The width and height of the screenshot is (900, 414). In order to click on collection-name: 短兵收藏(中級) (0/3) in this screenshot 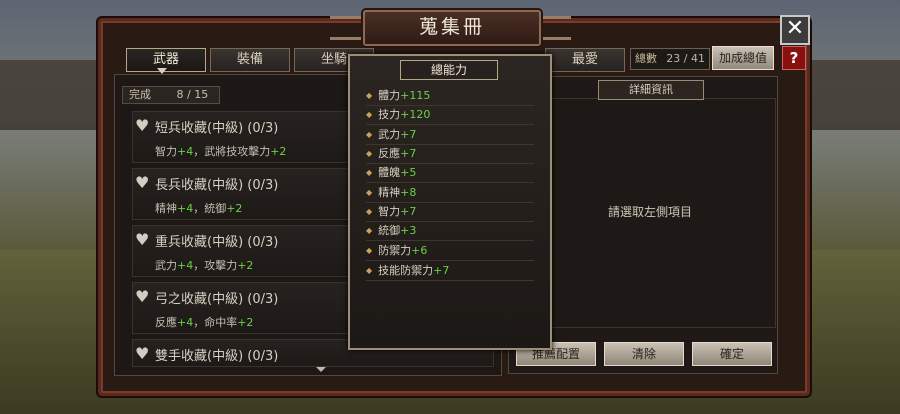, I will do `click(217, 128)`.